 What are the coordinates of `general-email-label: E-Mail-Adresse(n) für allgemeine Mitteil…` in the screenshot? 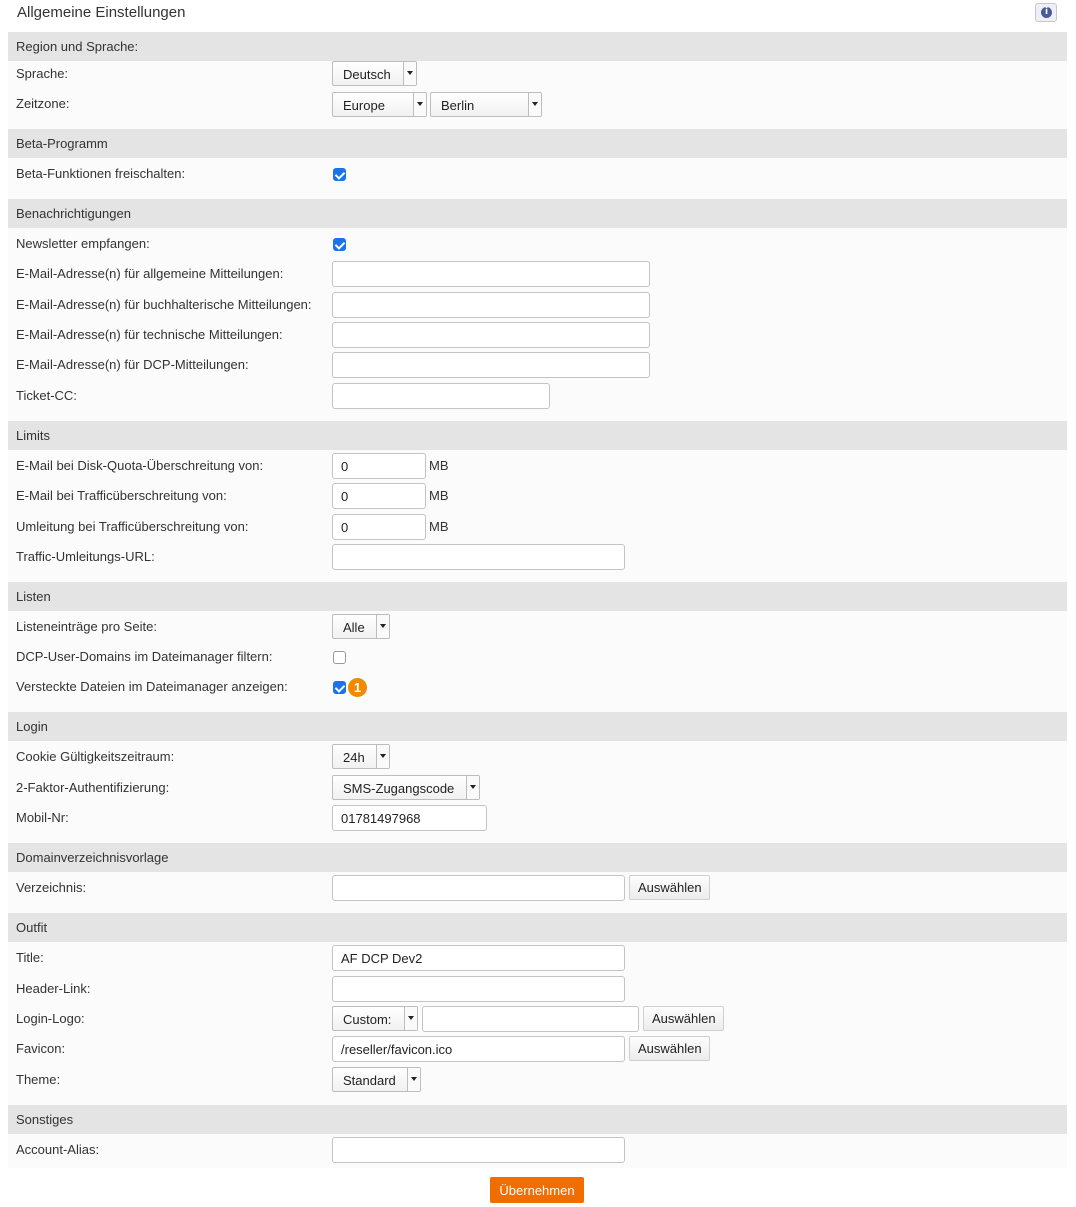 It's located at (150, 273).